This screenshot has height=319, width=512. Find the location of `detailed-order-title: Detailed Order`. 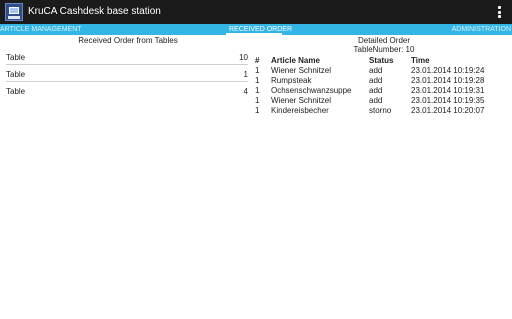

detailed-order-title: Detailed Order is located at coordinates (384, 40).